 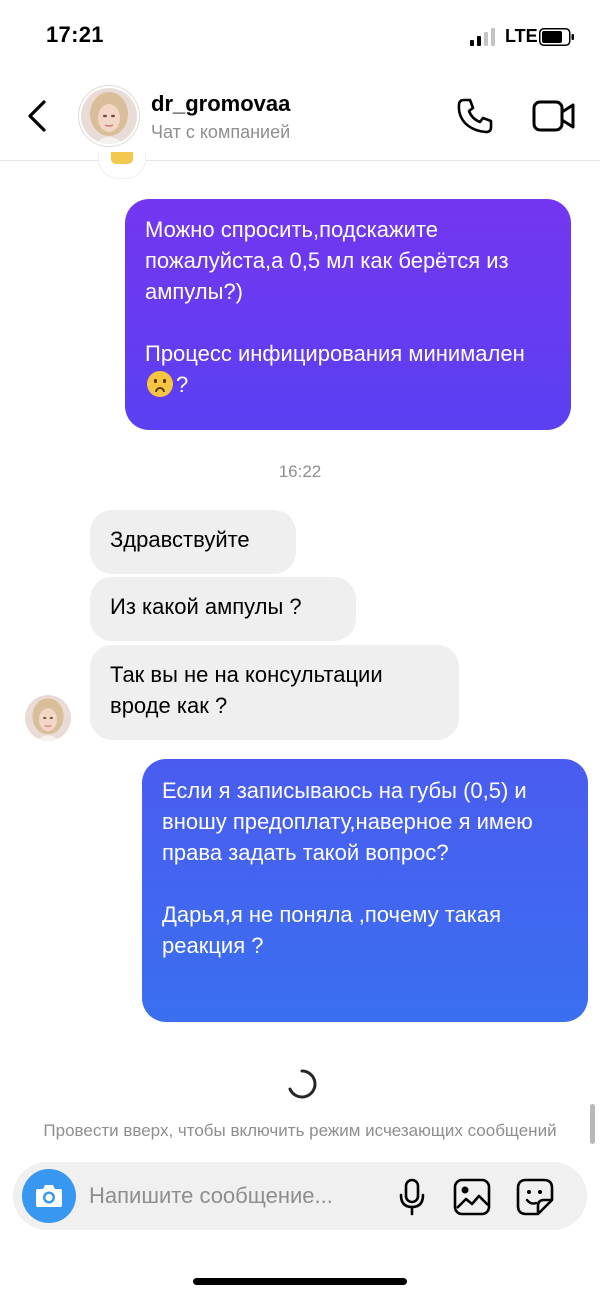 What do you see at coordinates (206, 606) in the screenshot?
I see `message-text: Из какой ампулы ?` at bounding box center [206, 606].